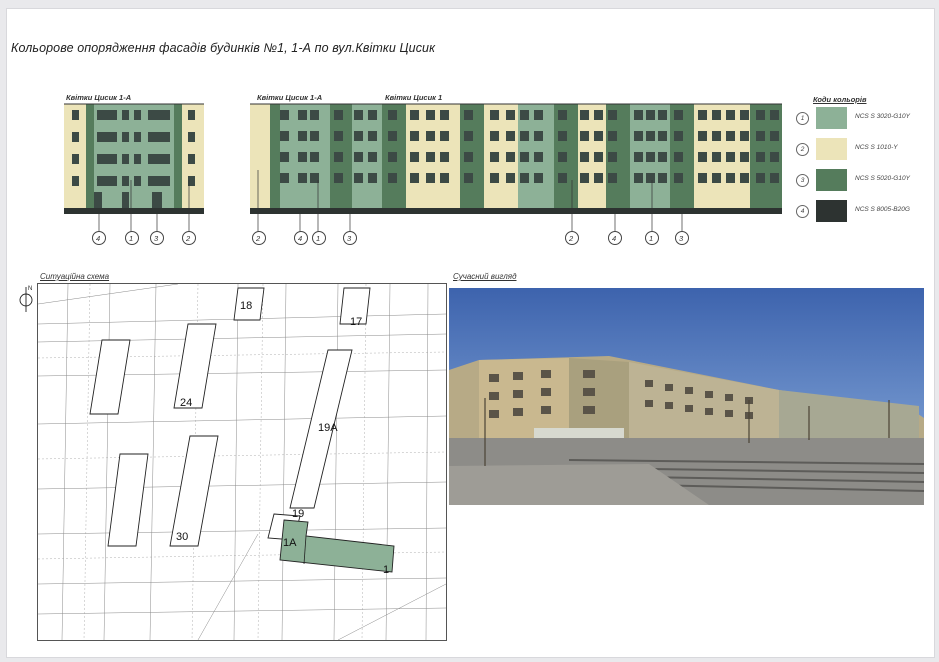 This screenshot has width=939, height=662. I want to click on callouts-left, so click(144, 238).